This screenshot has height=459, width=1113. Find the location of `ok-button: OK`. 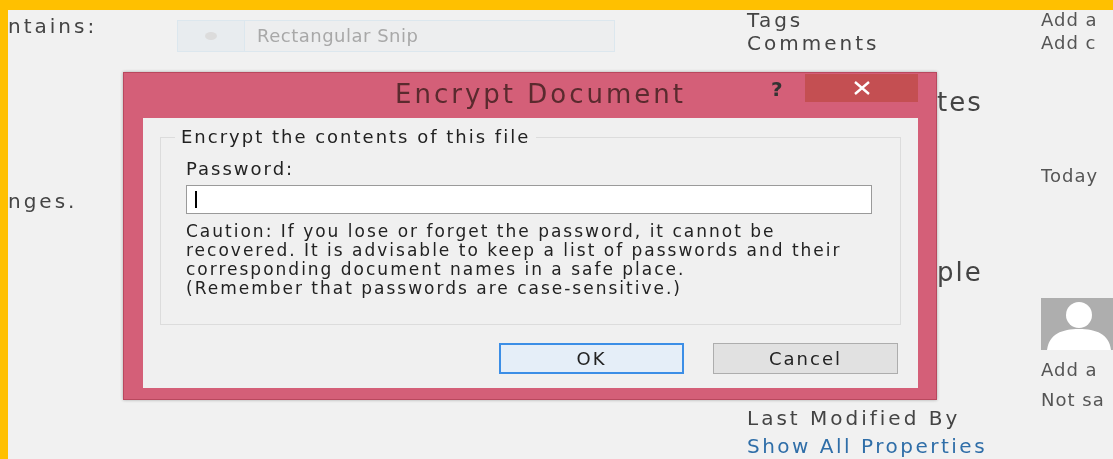

ok-button: OK is located at coordinates (591, 358).